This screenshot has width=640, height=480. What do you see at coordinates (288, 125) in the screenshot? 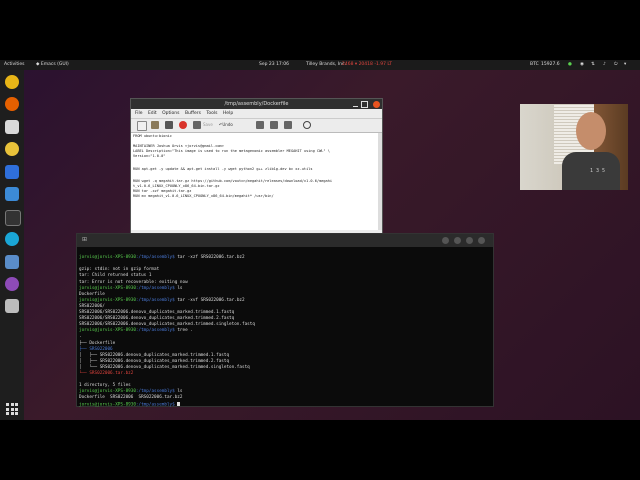
I see `paste-icon` at bounding box center [288, 125].